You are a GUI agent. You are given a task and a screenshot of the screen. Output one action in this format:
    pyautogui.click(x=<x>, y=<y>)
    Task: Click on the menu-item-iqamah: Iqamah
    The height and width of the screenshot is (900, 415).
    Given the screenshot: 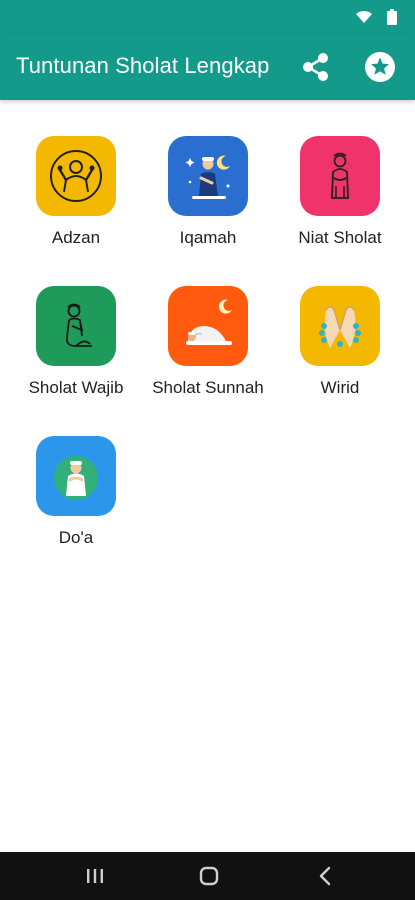 What is the action you would take?
    pyautogui.click(x=208, y=173)
    